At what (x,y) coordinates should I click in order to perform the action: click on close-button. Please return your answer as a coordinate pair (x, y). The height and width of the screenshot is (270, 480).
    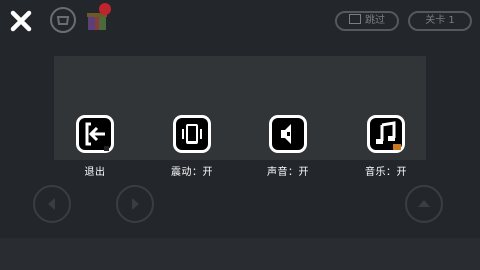
    Looking at the image, I should click on (21, 21).